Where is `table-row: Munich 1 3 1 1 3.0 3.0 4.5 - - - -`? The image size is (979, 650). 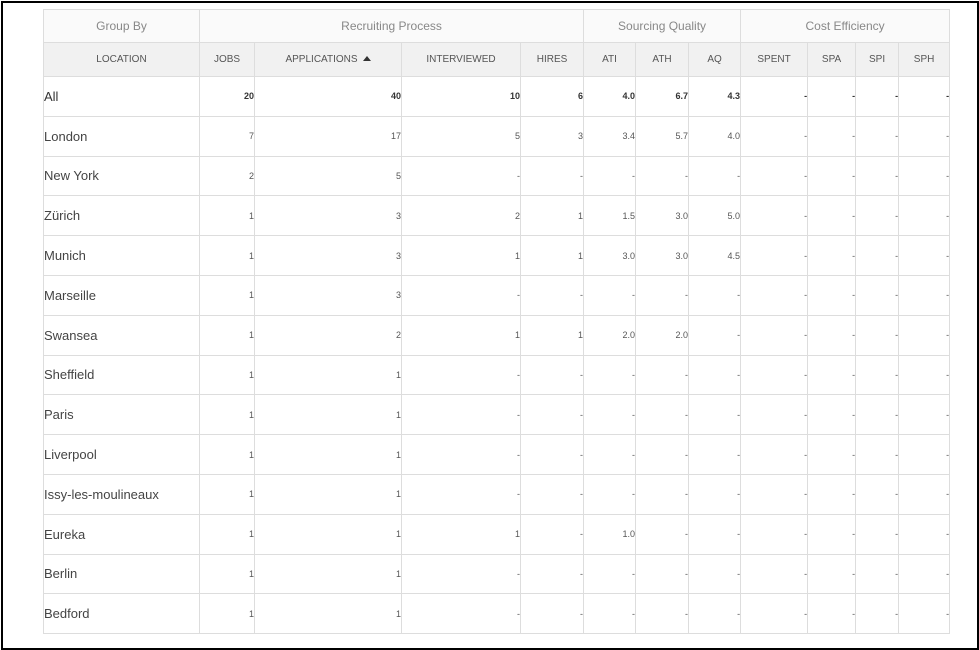 table-row: Munich 1 3 1 1 3.0 3.0 4.5 - - - - is located at coordinates (497, 255).